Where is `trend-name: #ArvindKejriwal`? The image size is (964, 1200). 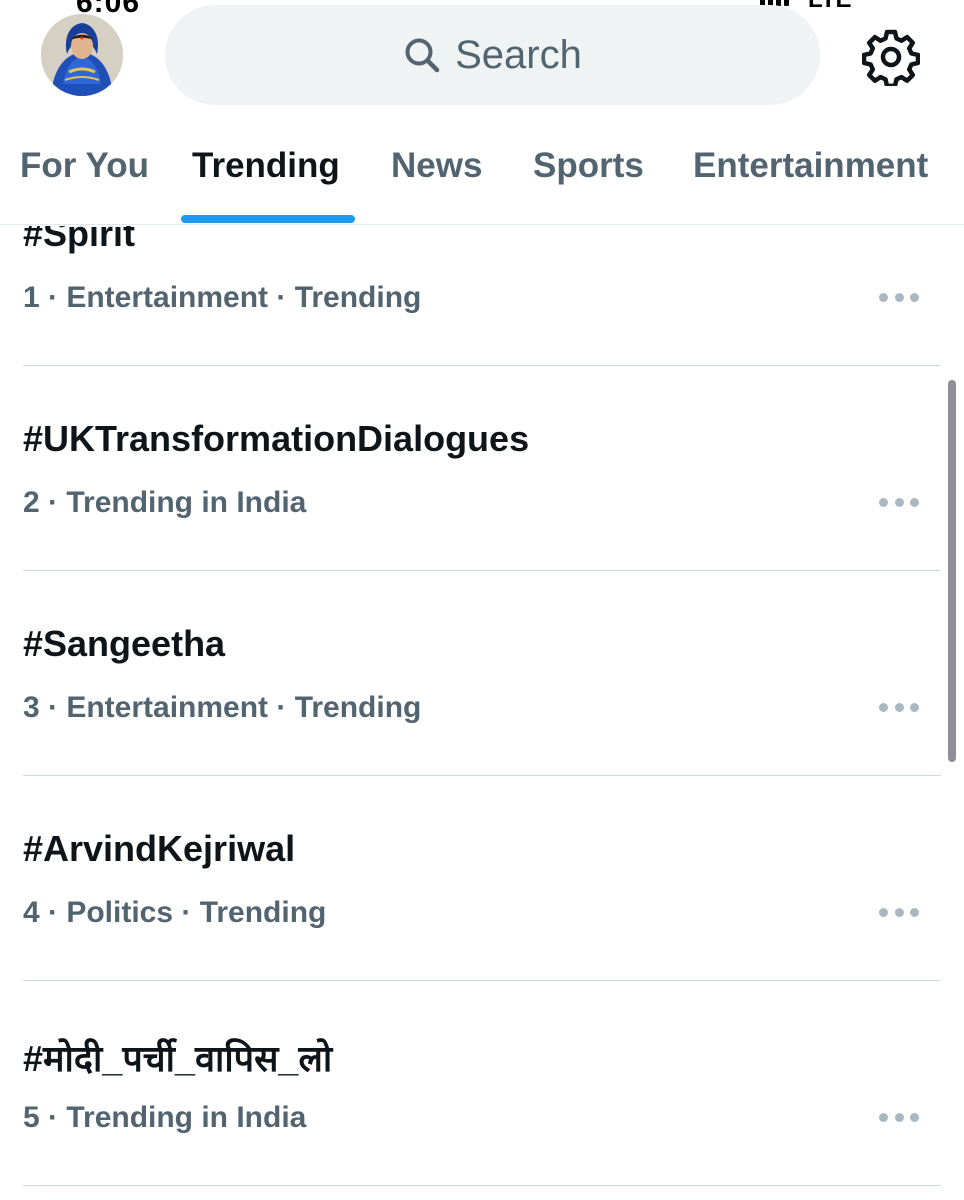 trend-name: #ArvindKejriwal is located at coordinates (159, 849).